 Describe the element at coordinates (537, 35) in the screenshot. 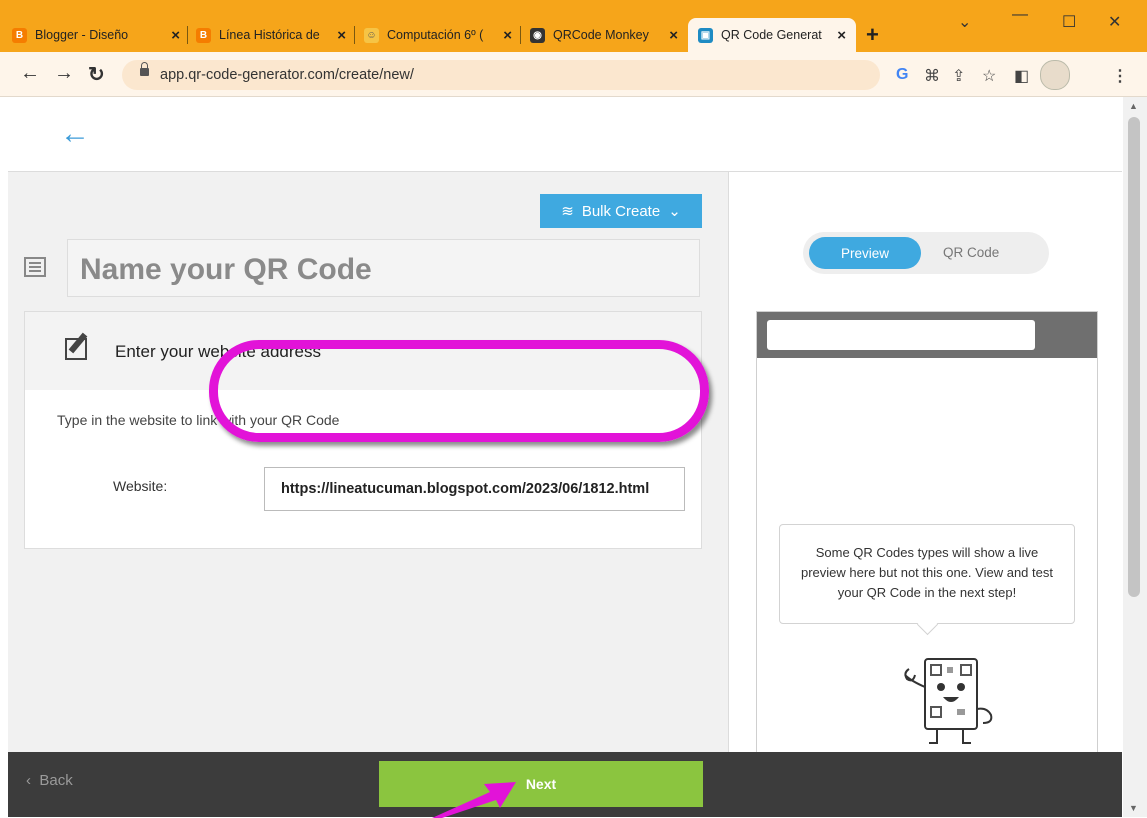

I see `monkey-icon: ◉` at that location.